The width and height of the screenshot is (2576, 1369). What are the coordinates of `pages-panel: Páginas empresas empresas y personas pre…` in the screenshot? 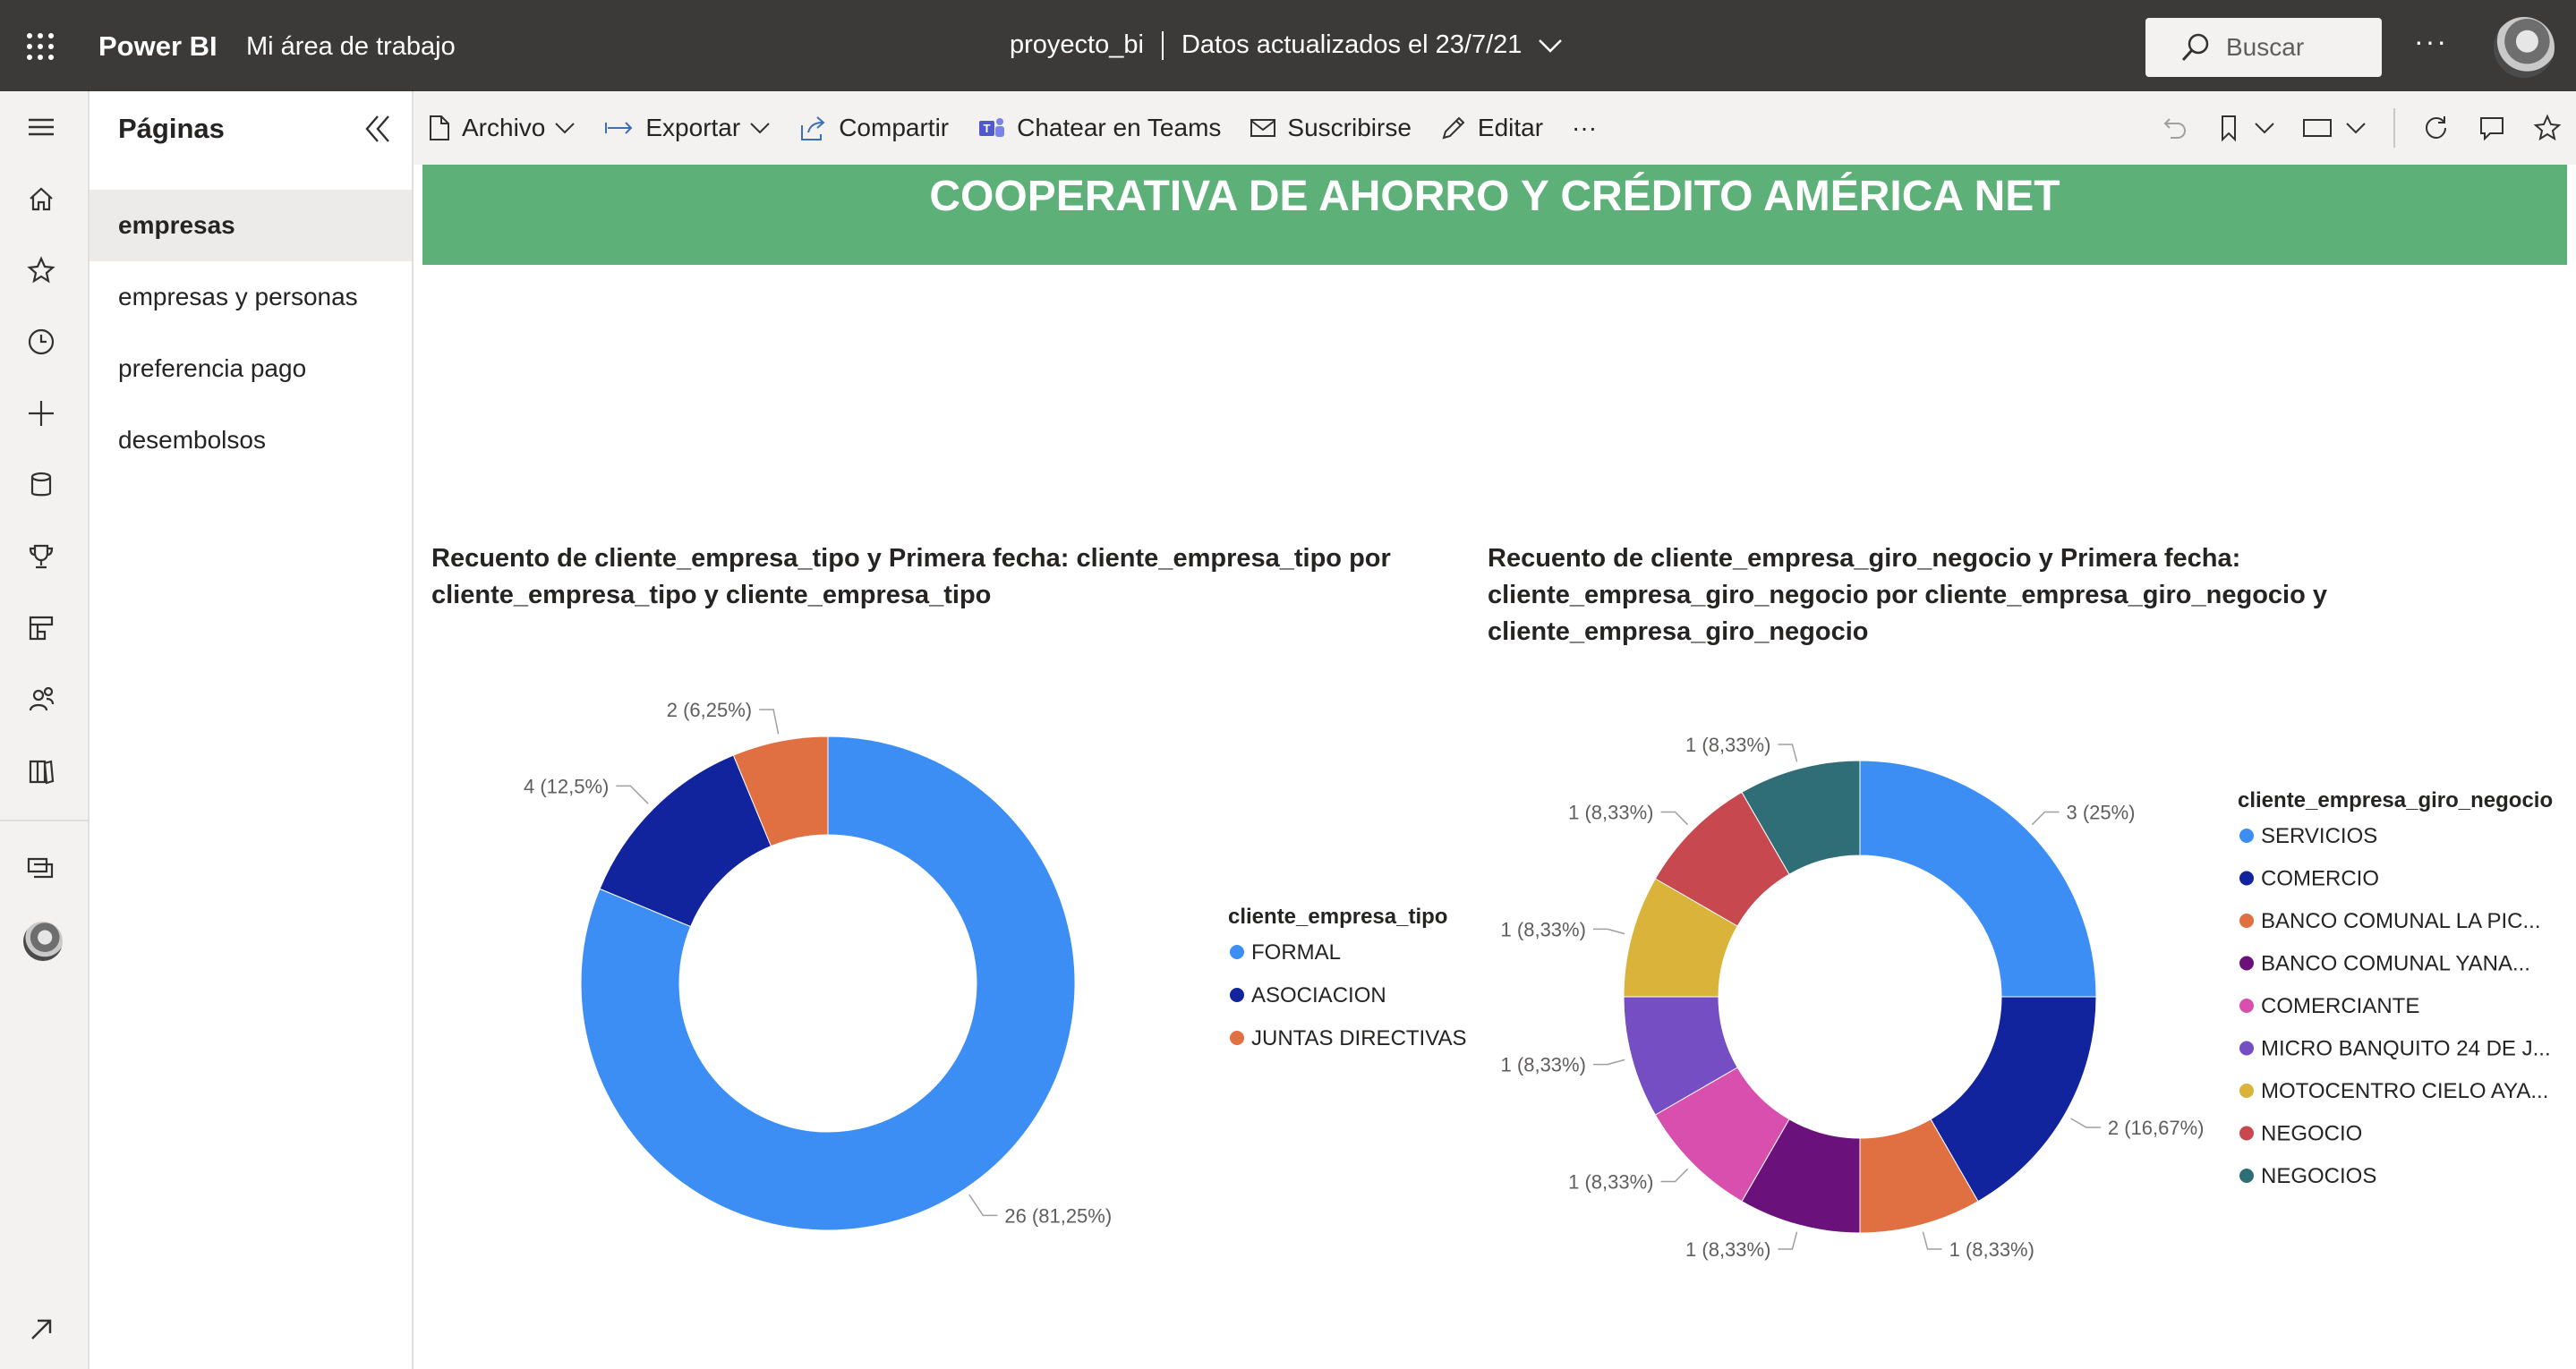 It's located at (252, 730).